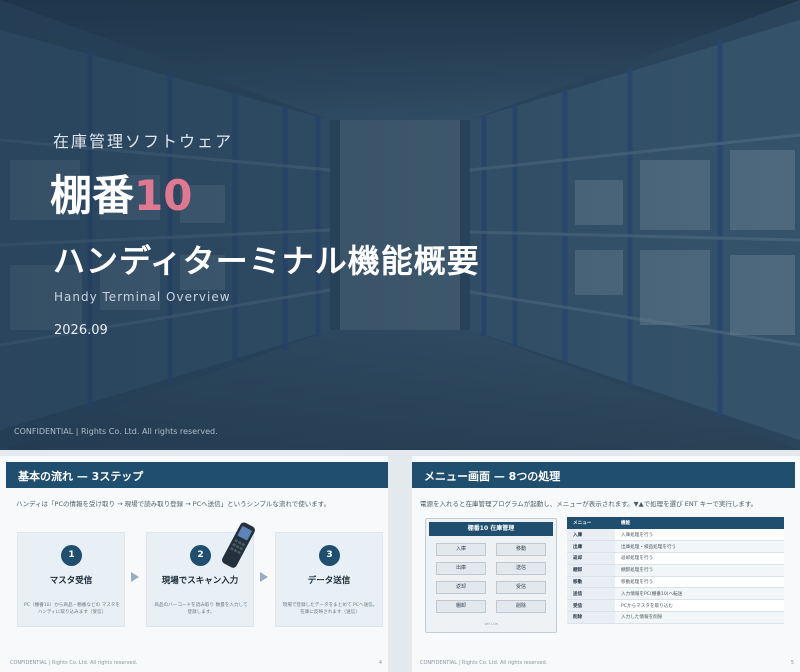  Describe the element at coordinates (591, 570) in the screenshot. I see `menu-cell: 棚卸` at that location.